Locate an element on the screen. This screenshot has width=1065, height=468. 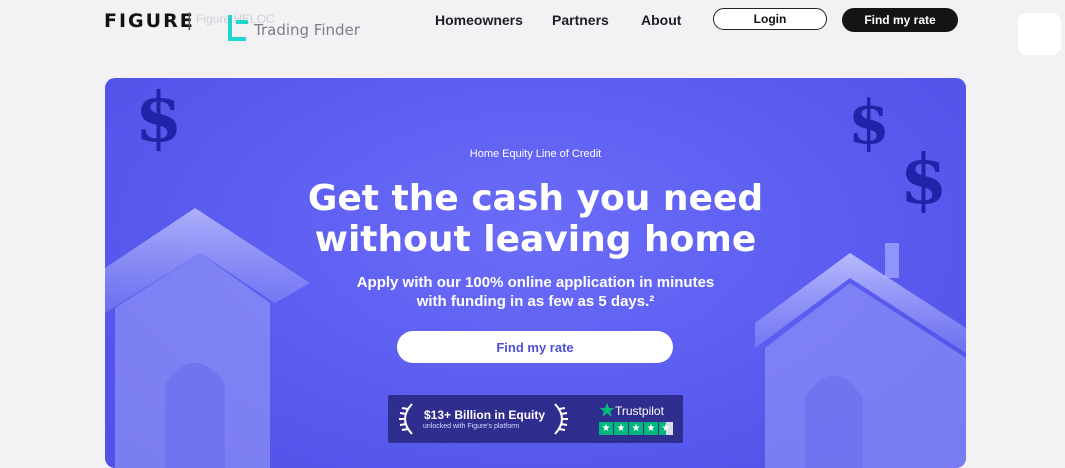
floating-widget is located at coordinates (1039, 34).